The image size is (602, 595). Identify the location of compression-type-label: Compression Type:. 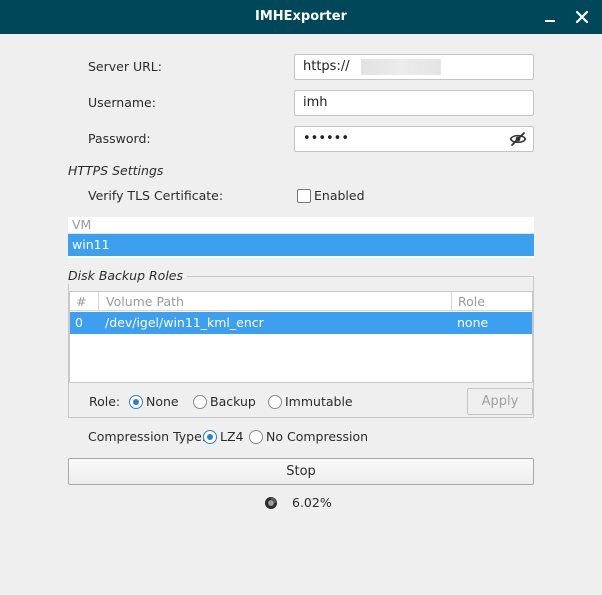
(147, 436).